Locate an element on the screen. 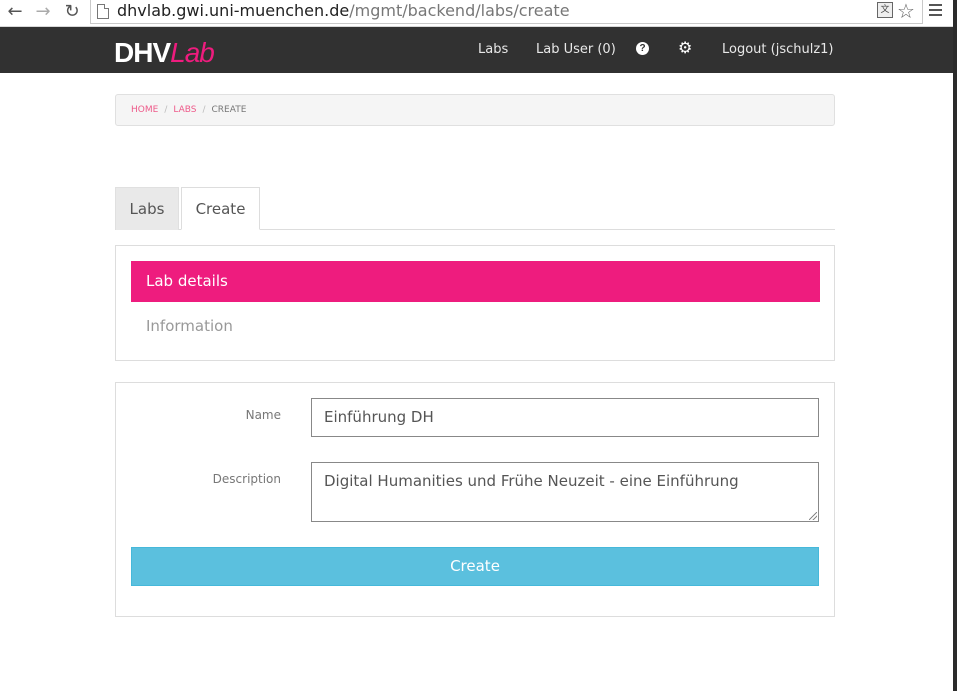 Image resolution: width=957 pixels, height=691 pixels. gear-icon: ⚙ is located at coordinates (685, 47).